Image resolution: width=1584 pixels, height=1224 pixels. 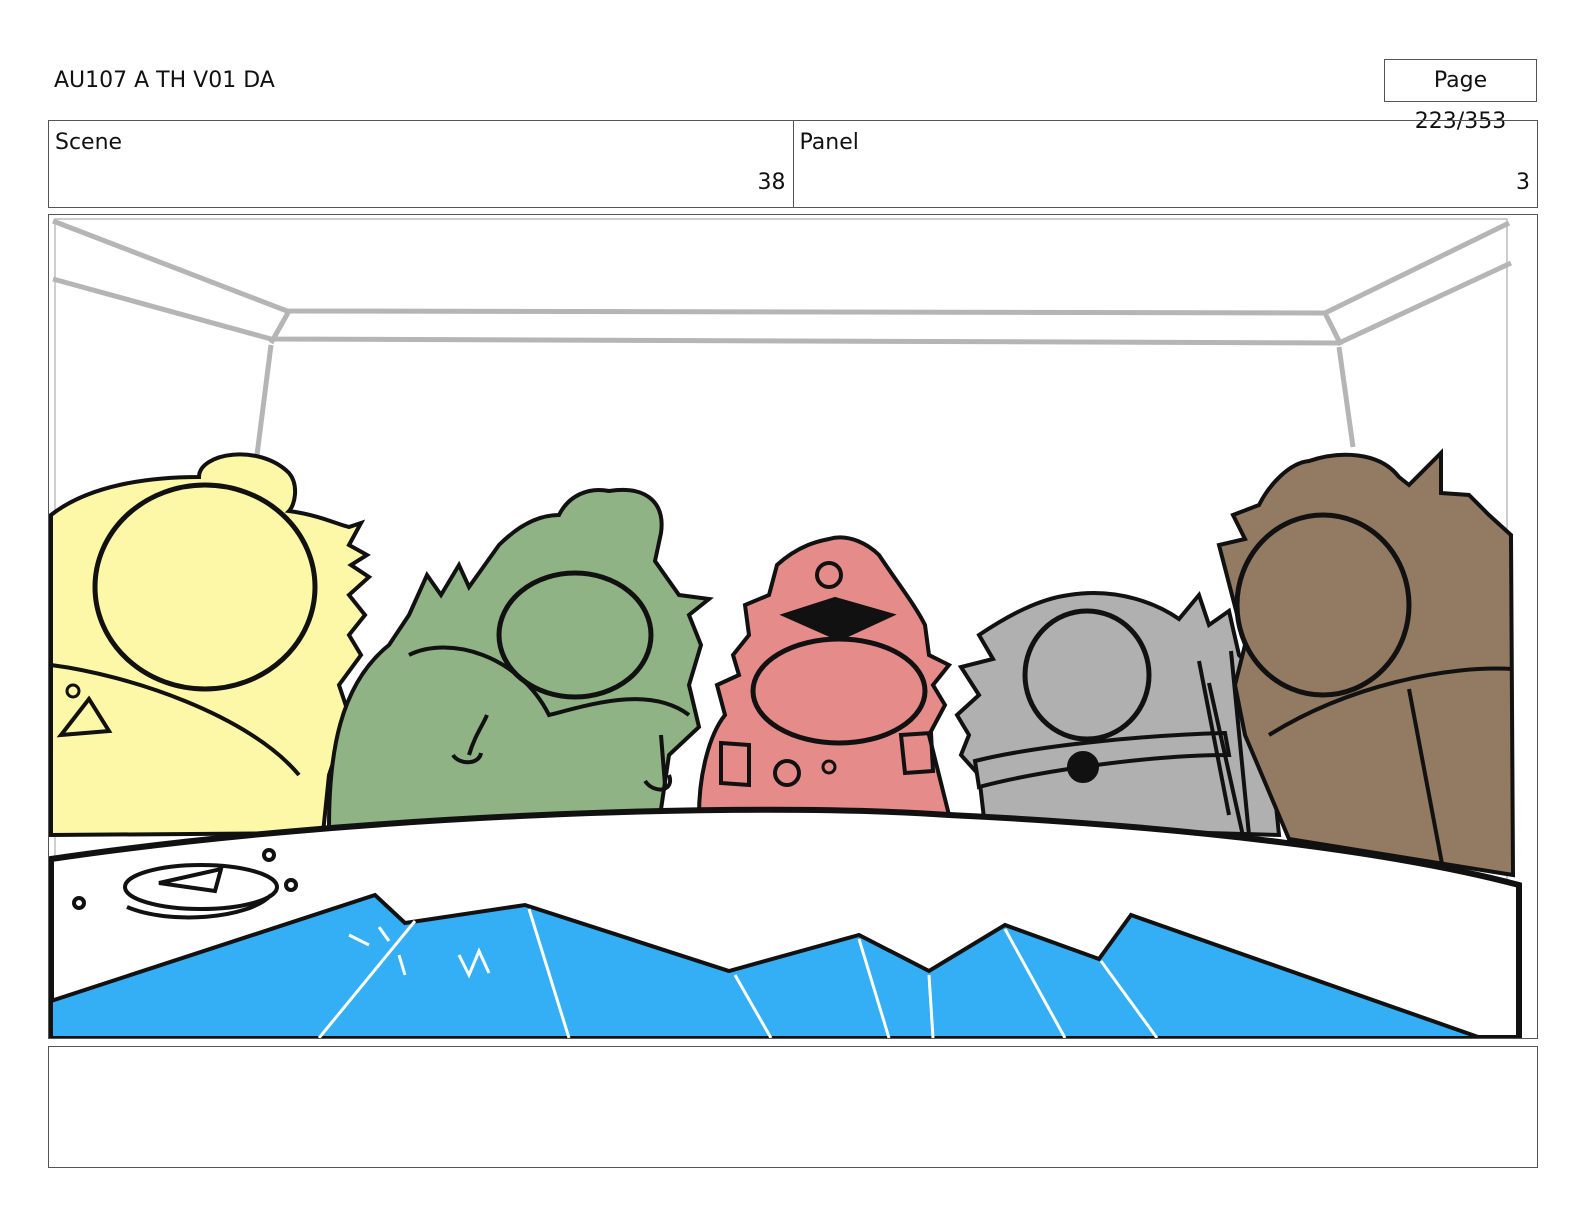 I want to click on green-character, so click(x=520, y=658).